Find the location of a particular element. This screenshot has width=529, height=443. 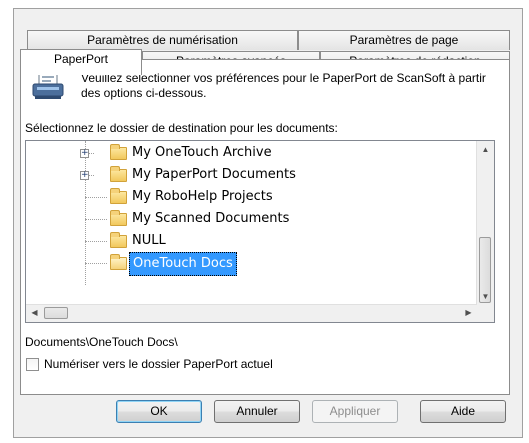

tree-item-my-robohelp-projects: My RoboHelp Projects is located at coordinates (256, 197).